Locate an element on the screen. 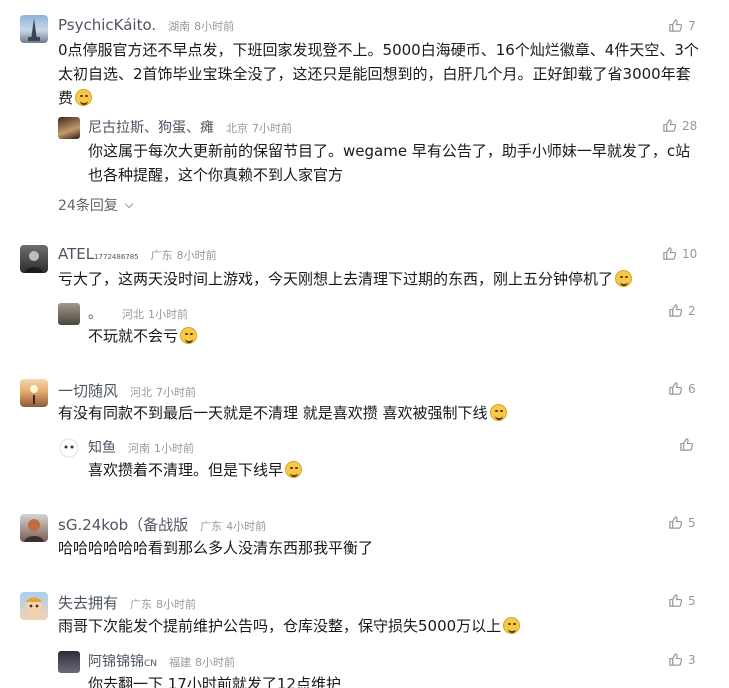 This screenshot has height=688, width=729. grin-emoji-icon is located at coordinates (294, 469).